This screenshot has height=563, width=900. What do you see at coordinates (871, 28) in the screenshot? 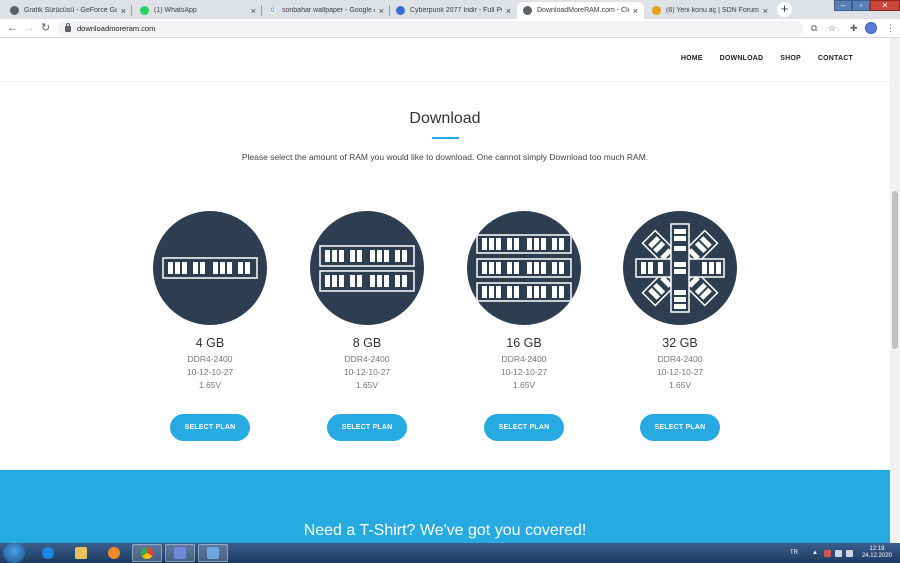
I see `profile-avatar` at bounding box center [871, 28].